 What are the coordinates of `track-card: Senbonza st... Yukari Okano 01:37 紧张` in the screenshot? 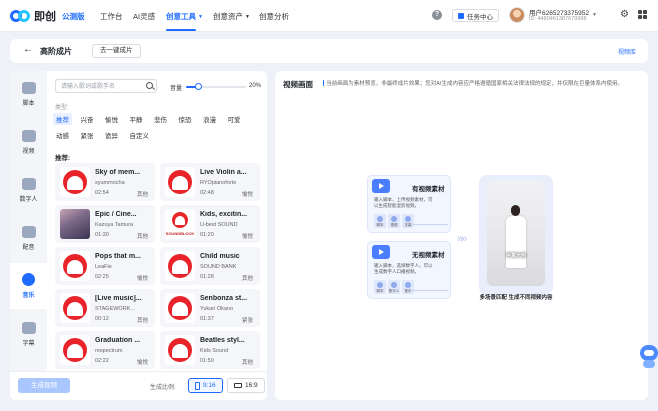 It's located at (210, 308).